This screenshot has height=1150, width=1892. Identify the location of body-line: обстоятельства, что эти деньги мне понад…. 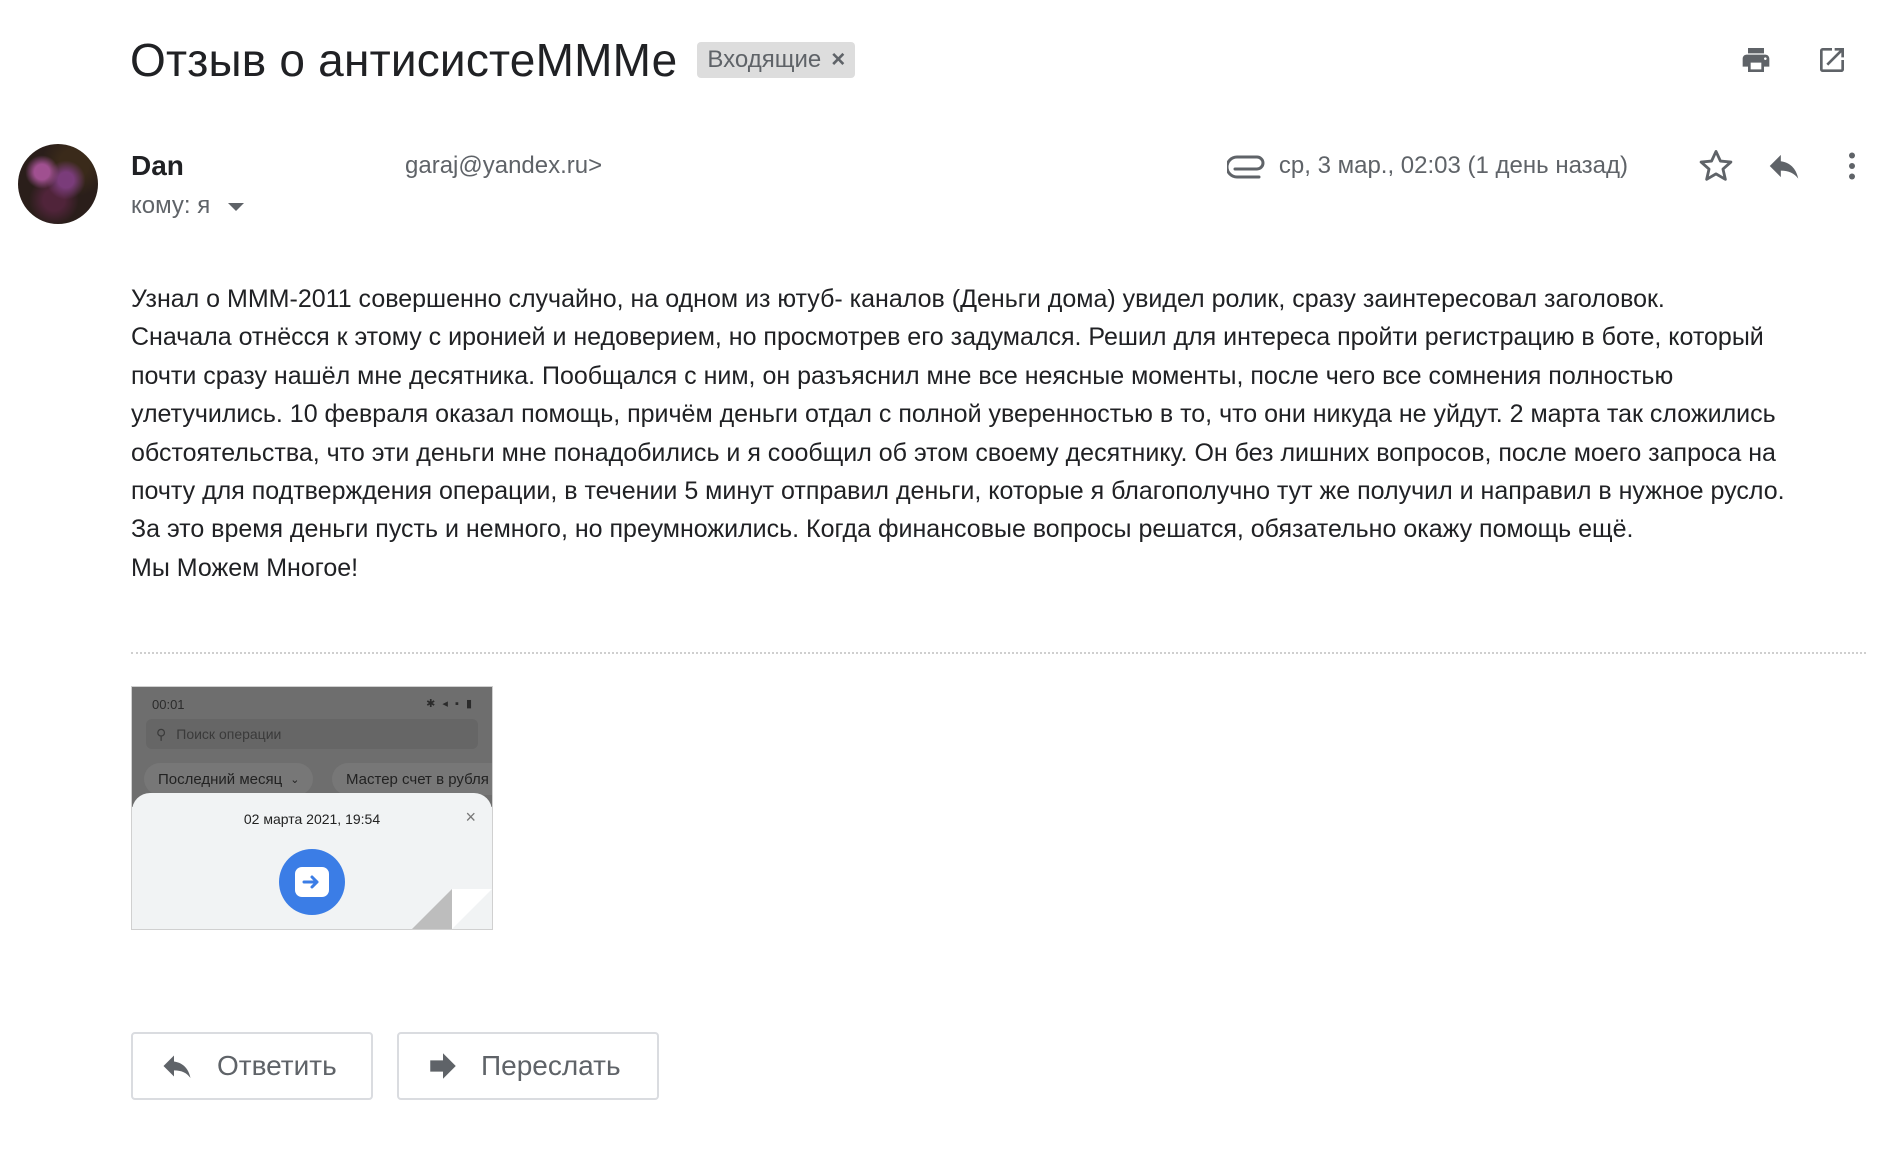
(953, 452).